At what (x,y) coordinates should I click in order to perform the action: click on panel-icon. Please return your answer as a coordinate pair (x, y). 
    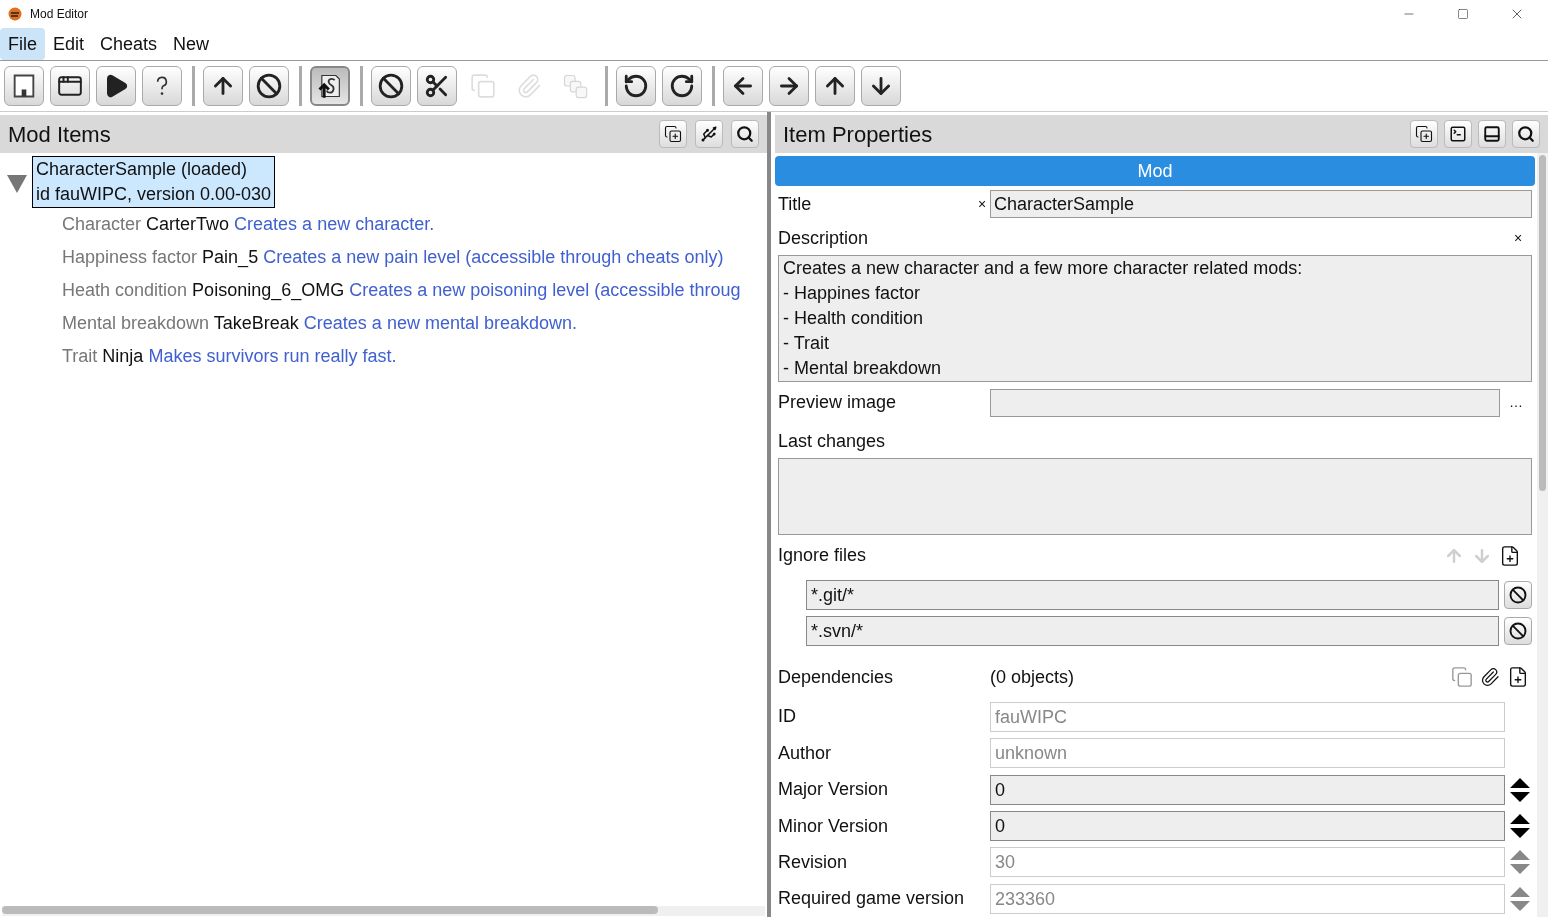
    Looking at the image, I should click on (1492, 134).